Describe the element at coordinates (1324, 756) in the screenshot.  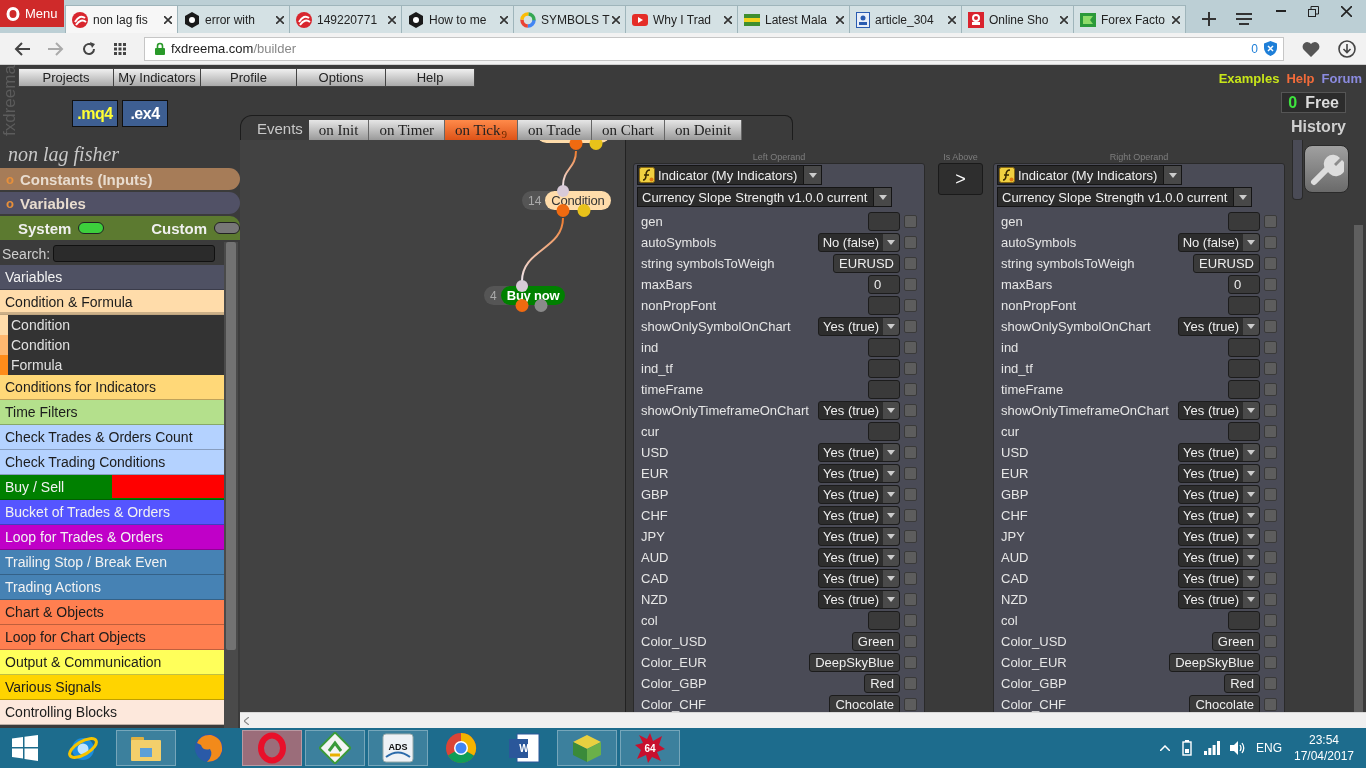
I see `clock-date: 17/04/2017` at that location.